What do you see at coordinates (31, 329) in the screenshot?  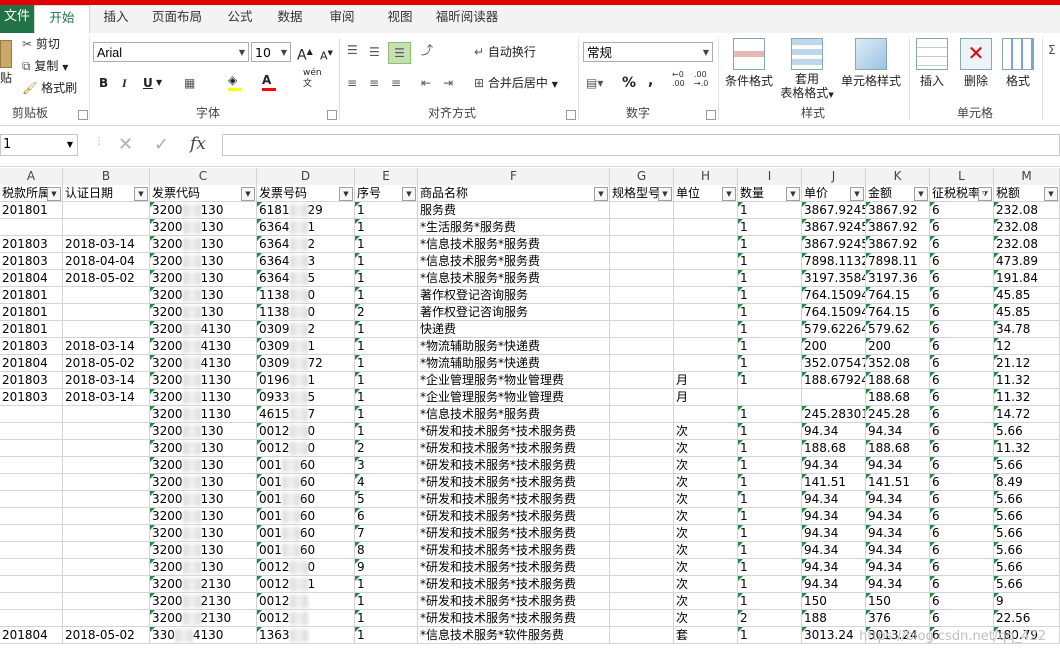 I see `table-cell: 201801` at bounding box center [31, 329].